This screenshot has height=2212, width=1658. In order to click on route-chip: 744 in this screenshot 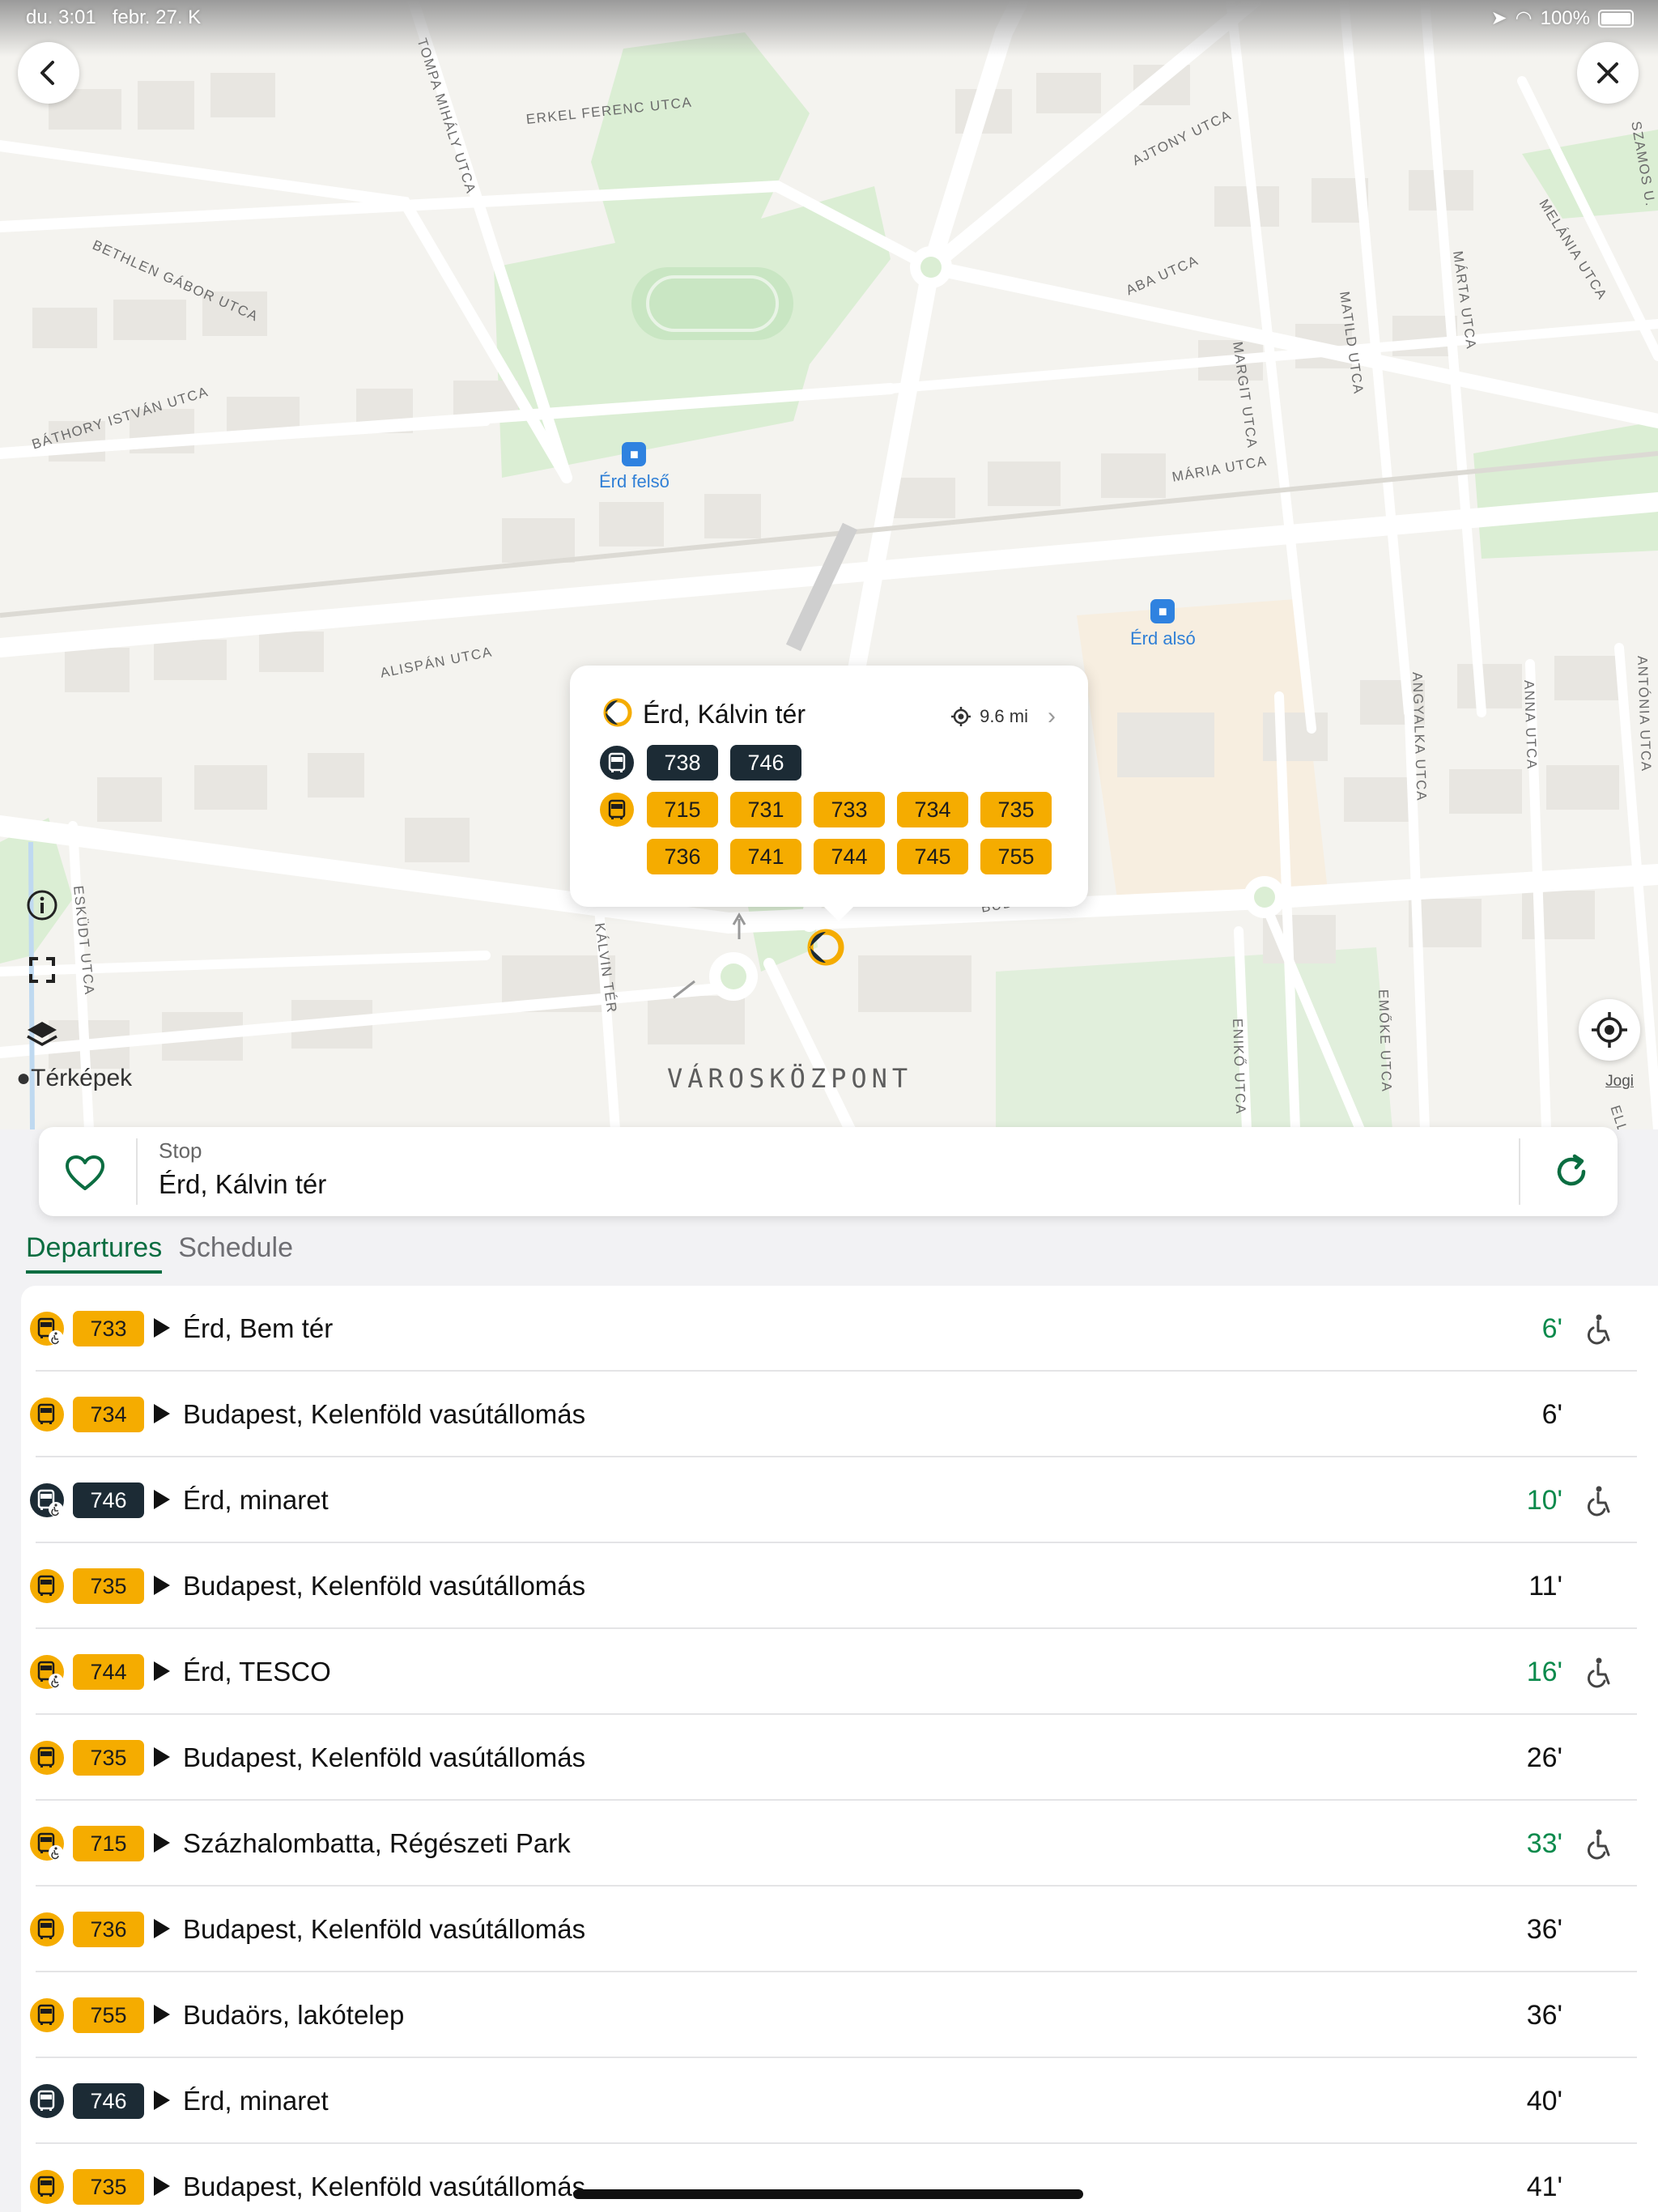, I will do `click(849, 857)`.